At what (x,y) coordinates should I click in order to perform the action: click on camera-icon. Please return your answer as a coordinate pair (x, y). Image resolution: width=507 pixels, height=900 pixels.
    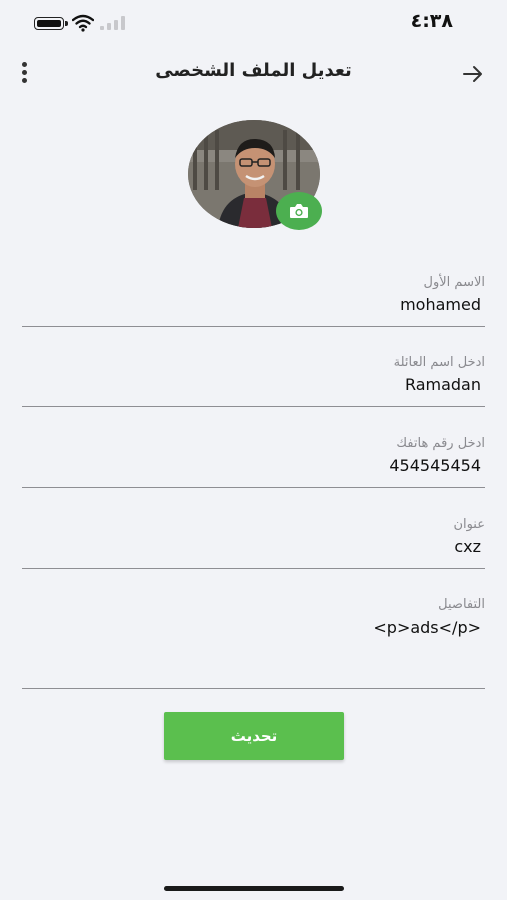
    Looking at the image, I should click on (299, 211).